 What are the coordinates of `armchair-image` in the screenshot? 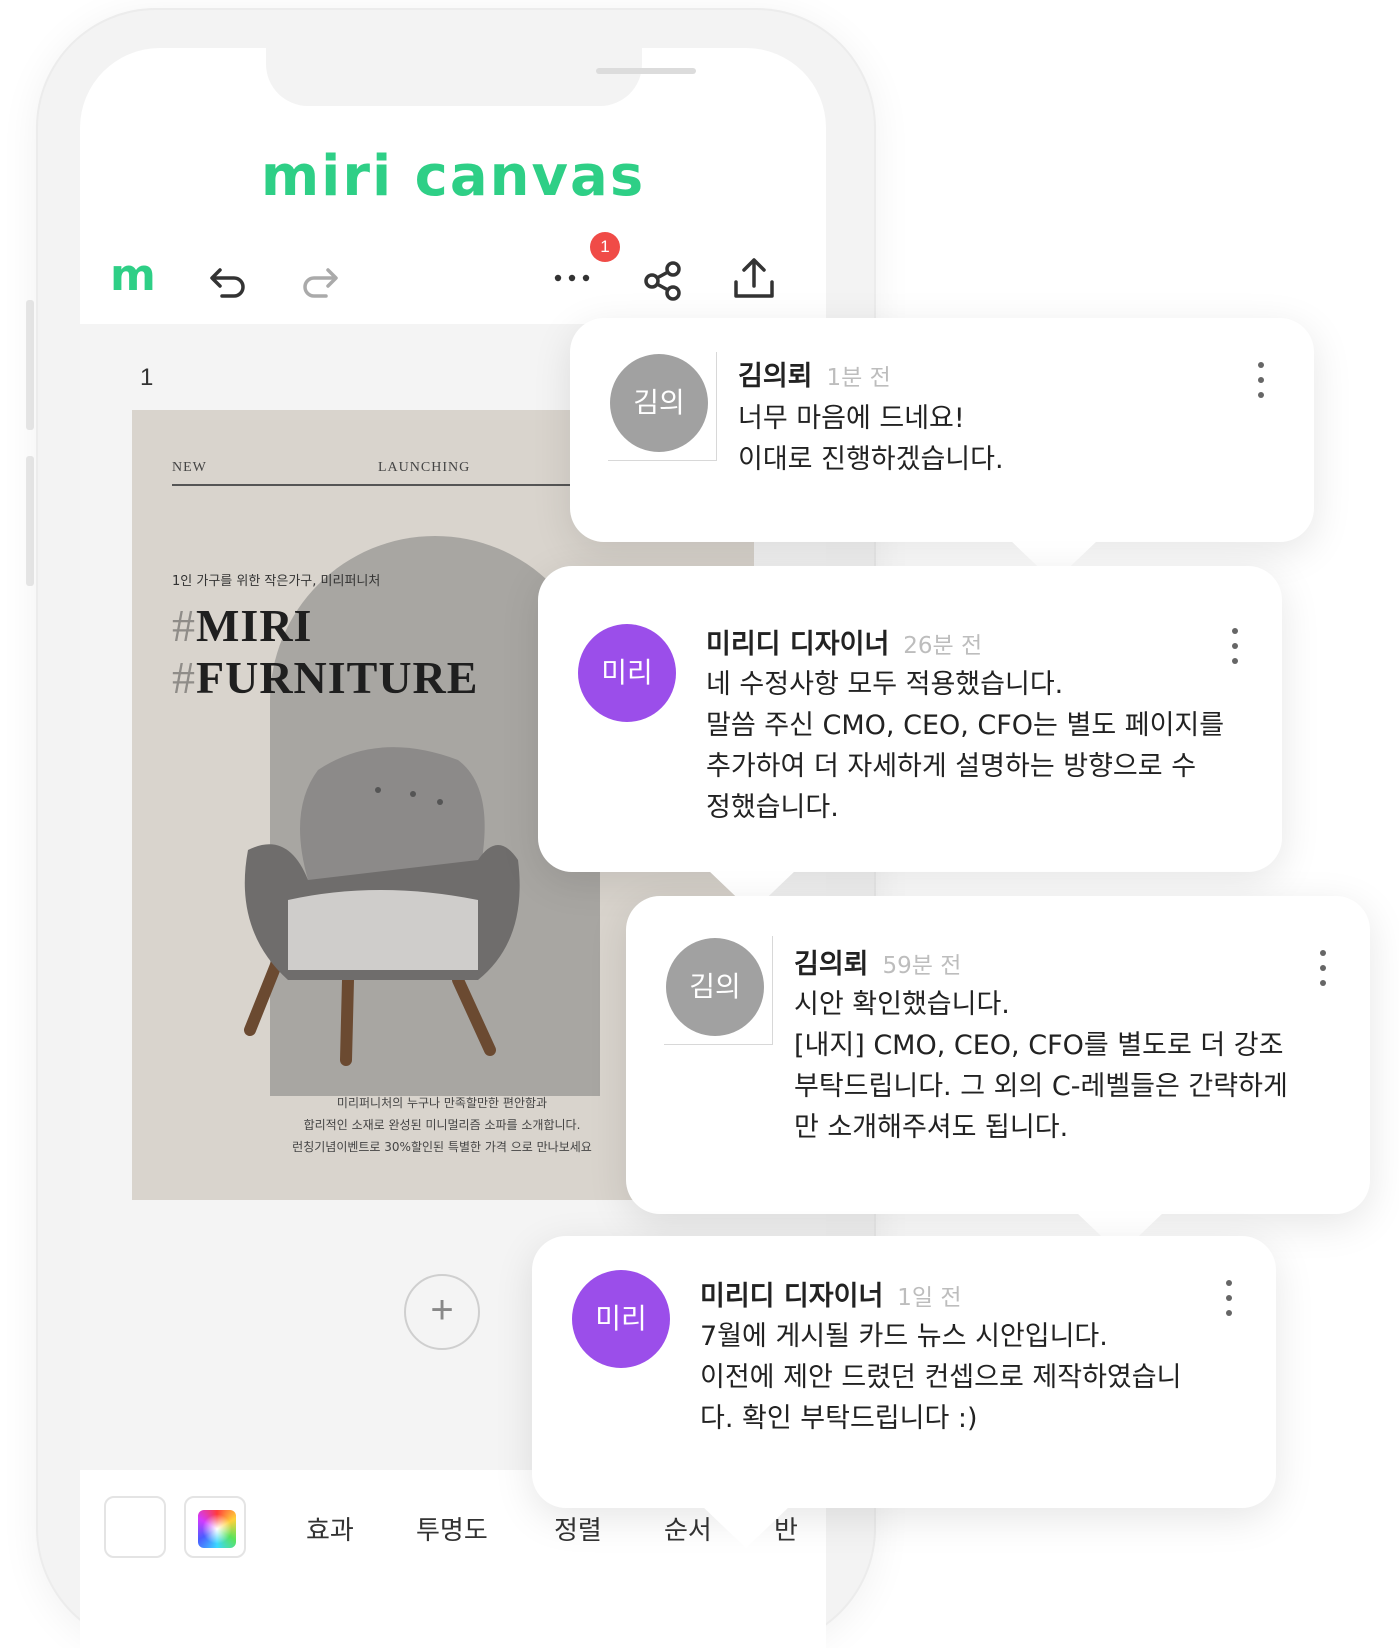 It's located at (382, 906).